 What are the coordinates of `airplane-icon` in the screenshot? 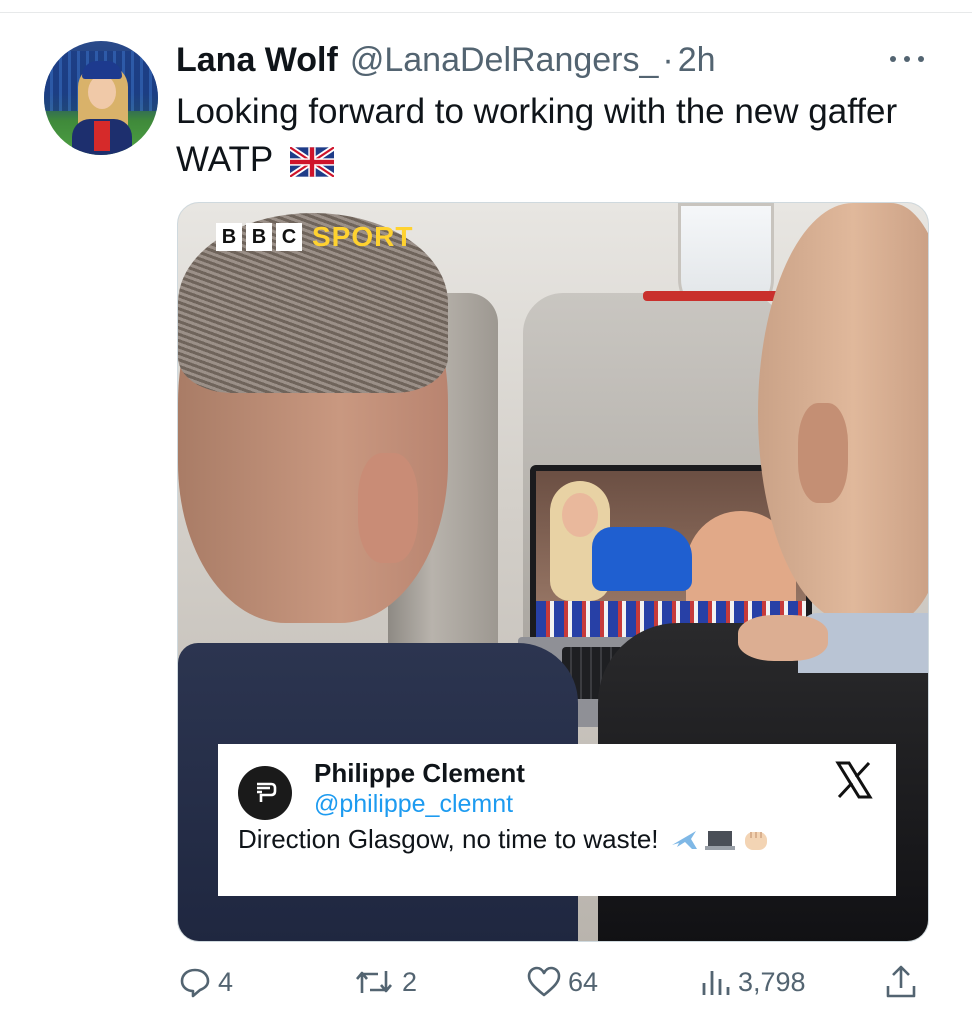 It's located at (684, 839).